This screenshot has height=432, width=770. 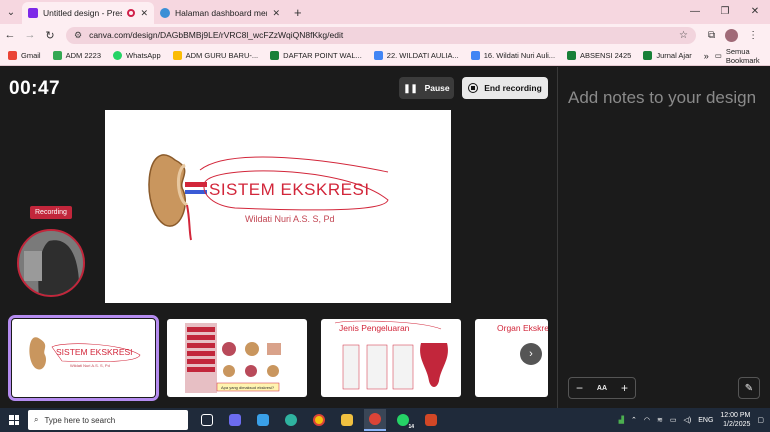 I want to click on kidney-thumb-icon, so click(x=85, y=353).